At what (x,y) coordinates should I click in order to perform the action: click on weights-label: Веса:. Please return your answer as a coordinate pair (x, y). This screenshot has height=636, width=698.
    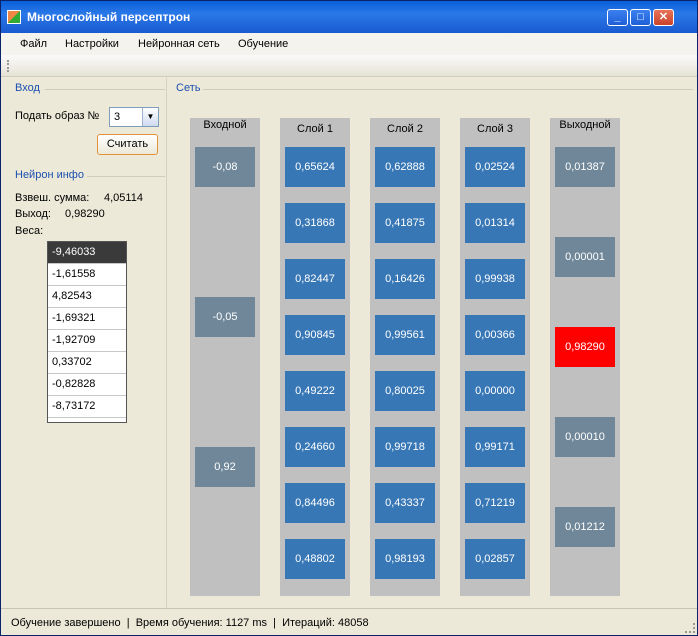
    Looking at the image, I should click on (29, 231).